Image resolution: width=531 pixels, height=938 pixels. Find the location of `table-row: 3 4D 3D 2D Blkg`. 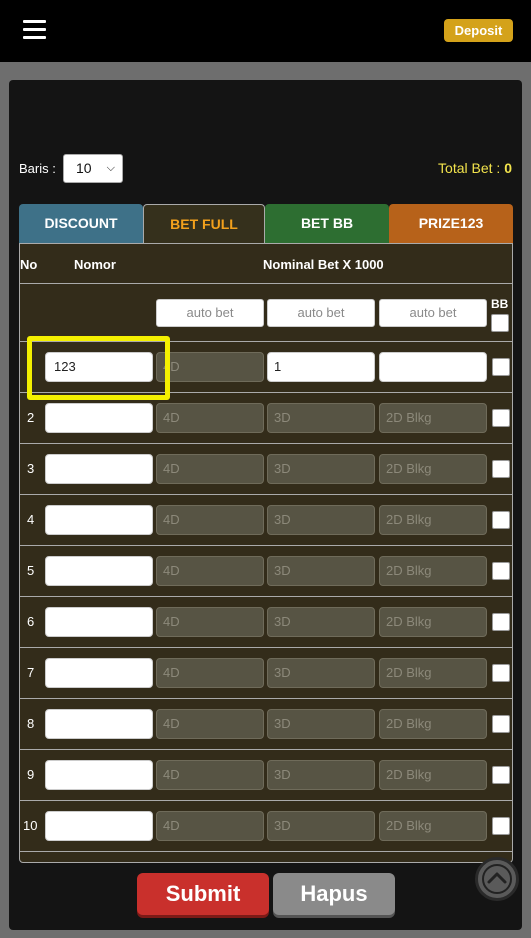

table-row: 3 4D 3D 2D Blkg is located at coordinates (266, 469).